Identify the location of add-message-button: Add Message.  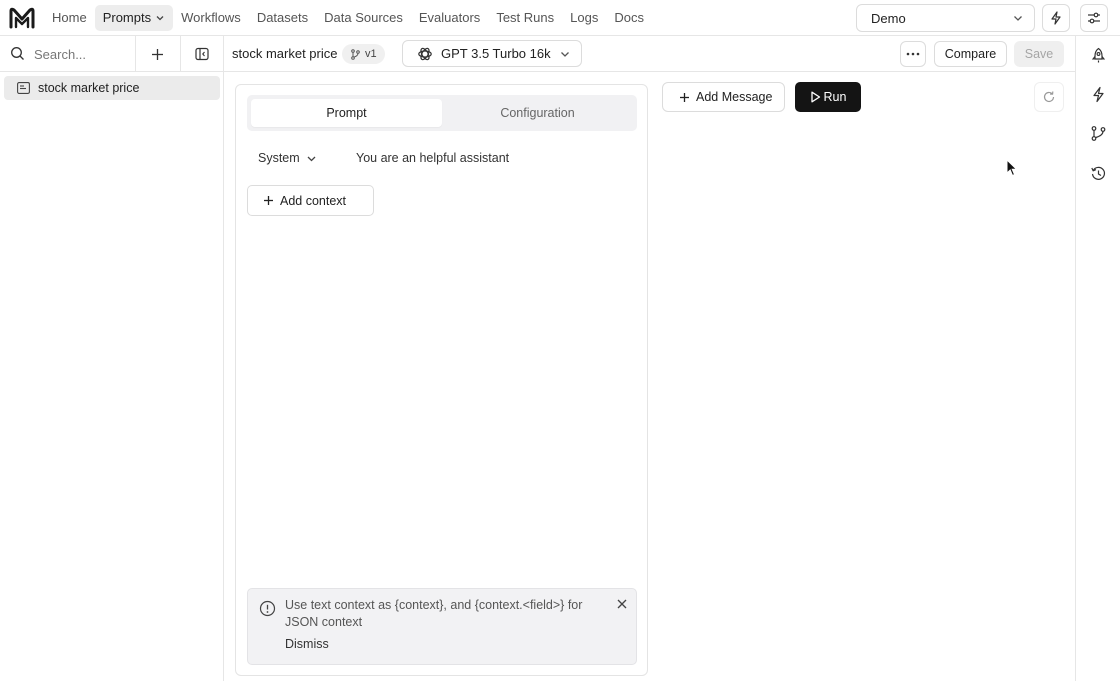
(723, 97).